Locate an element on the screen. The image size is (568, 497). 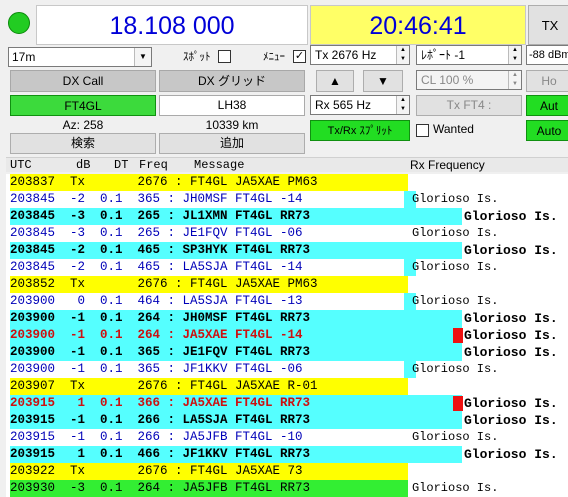
dx-call-field: FT4GL is located at coordinates (83, 105).